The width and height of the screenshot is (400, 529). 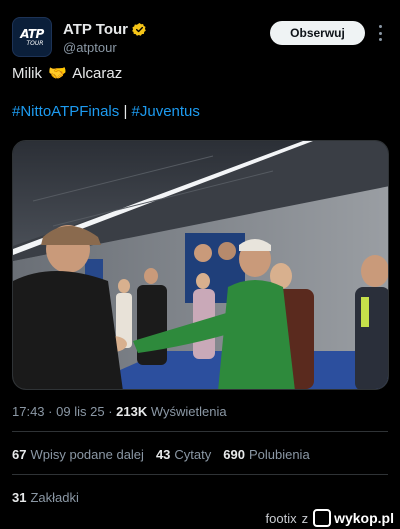 I want to click on tweet-hashtags: #NittoATPFinals | #Juventus, so click(x=106, y=112).